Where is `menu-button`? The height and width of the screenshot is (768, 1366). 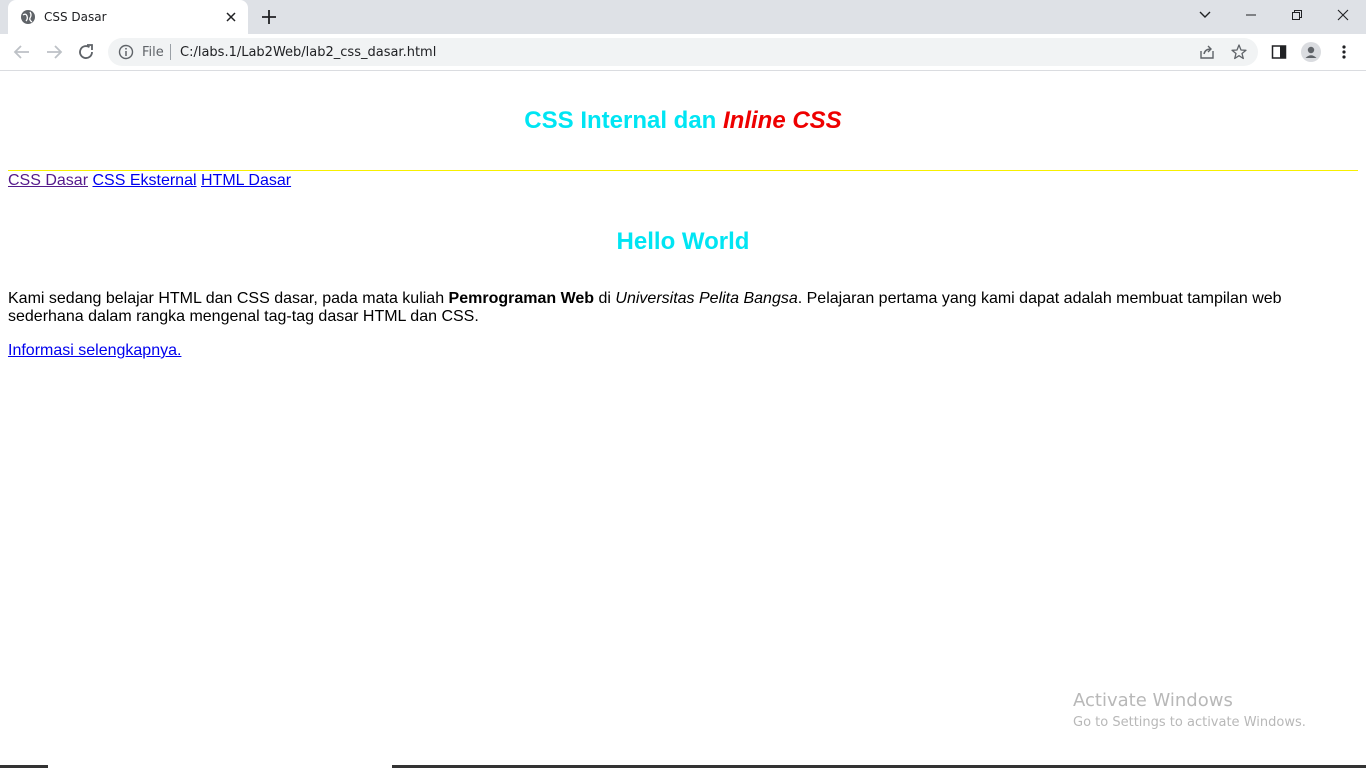
menu-button is located at coordinates (1344, 52).